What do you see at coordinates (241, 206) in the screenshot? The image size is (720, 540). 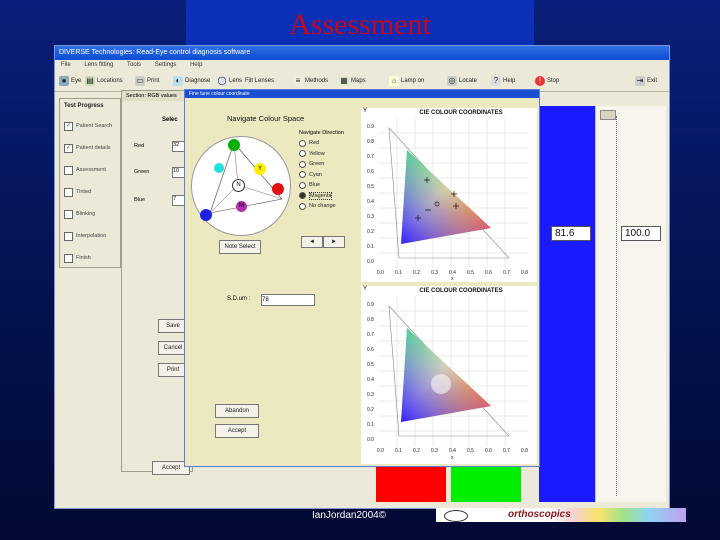 I see `magenta-dot: M` at bounding box center [241, 206].